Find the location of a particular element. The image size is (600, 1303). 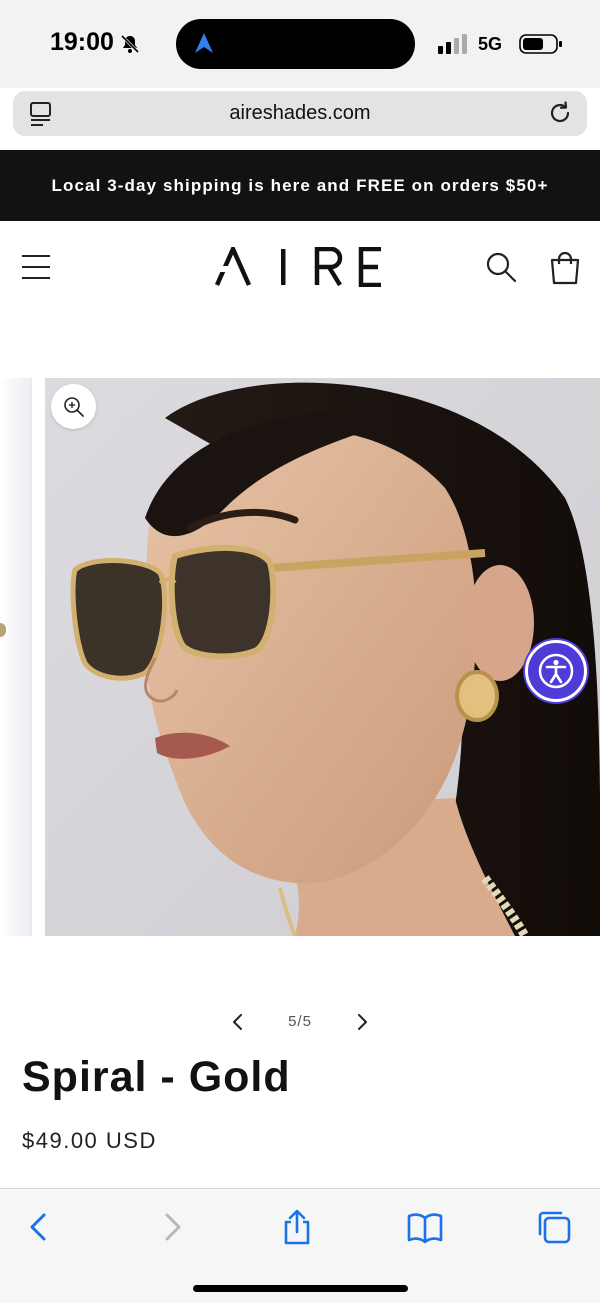

search-icon is located at coordinates (501, 267).